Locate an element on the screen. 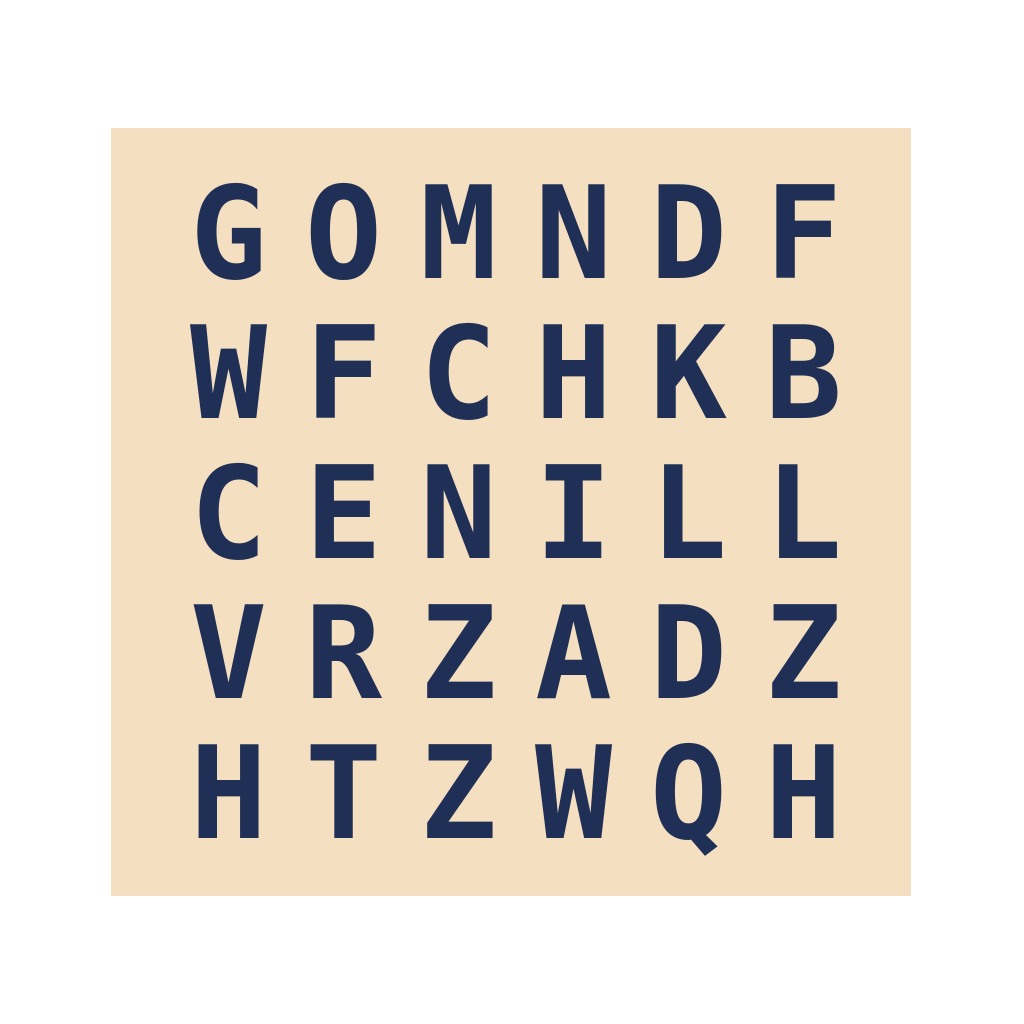 The height and width of the screenshot is (1024, 1024). letter-cell-r1-c4: K is located at coordinates (688, 380).